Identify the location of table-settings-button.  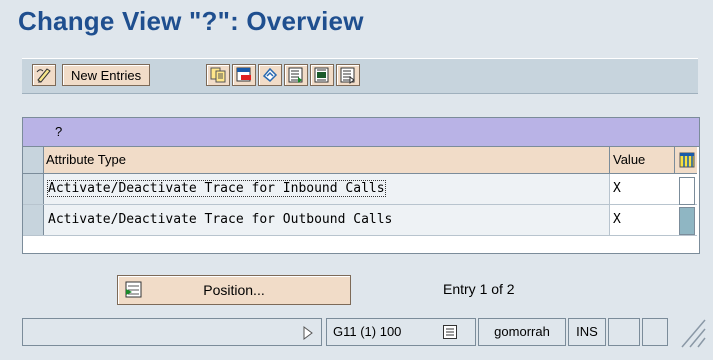
(686, 160).